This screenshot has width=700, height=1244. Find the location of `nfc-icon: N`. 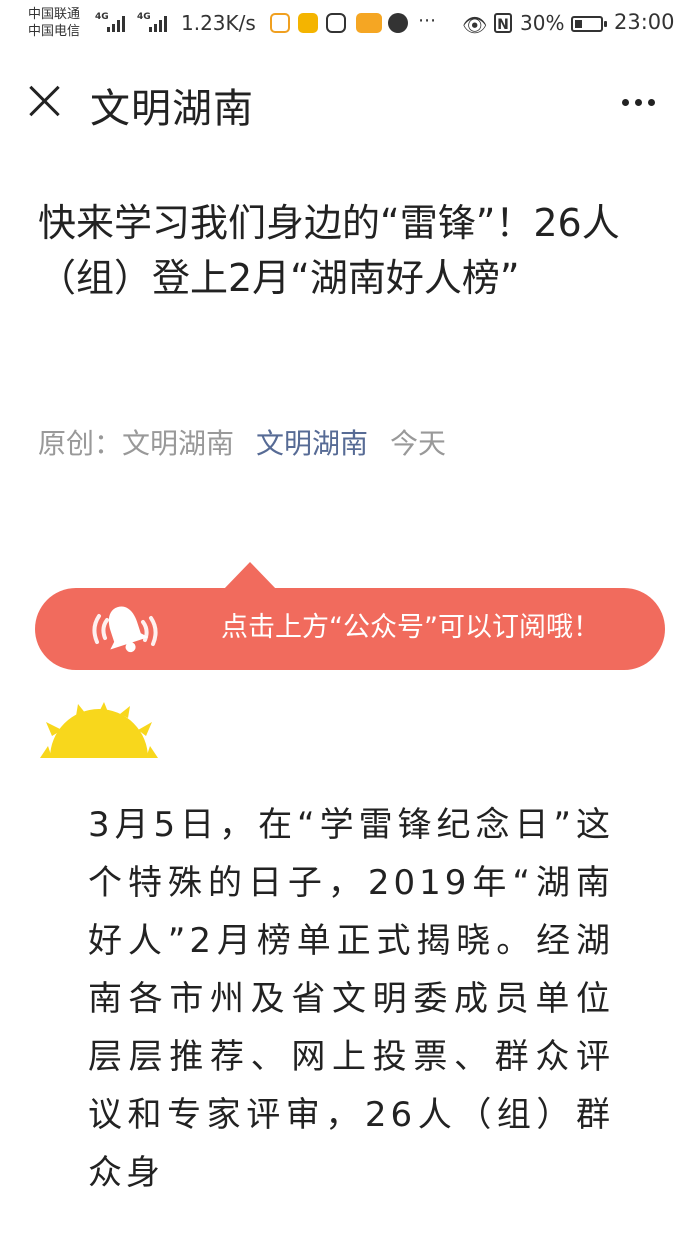

nfc-icon: N is located at coordinates (503, 23).